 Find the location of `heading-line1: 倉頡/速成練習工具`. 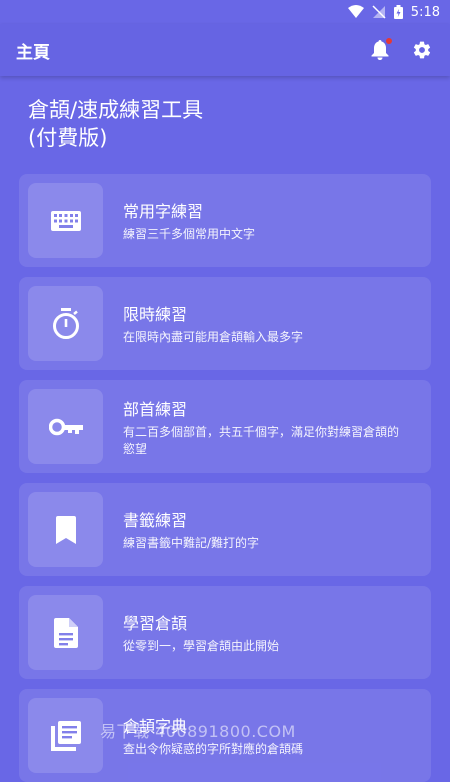

heading-line1: 倉頡/速成練習工具 is located at coordinates (116, 110).